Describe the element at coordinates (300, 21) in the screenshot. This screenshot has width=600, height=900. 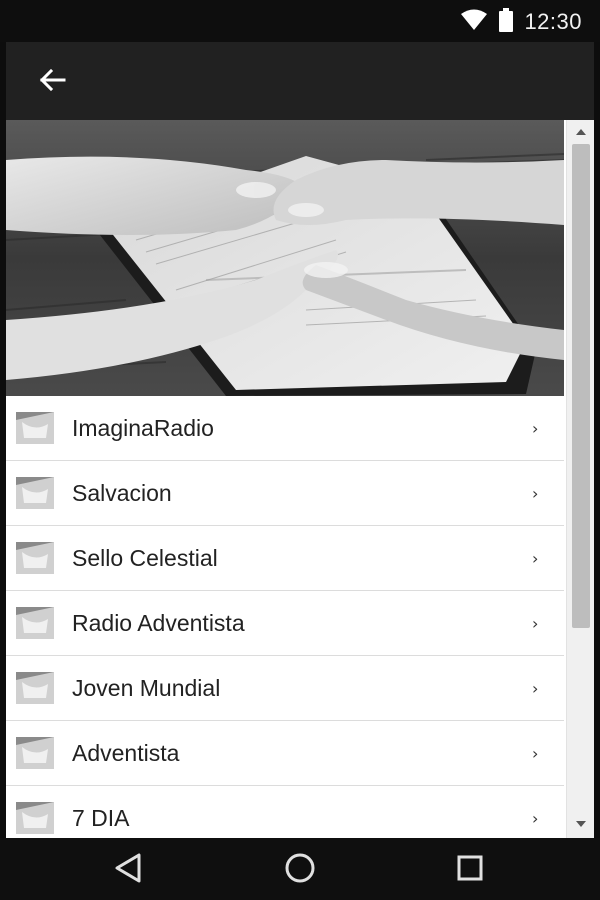
I see `status-bar: 12:30` at that location.